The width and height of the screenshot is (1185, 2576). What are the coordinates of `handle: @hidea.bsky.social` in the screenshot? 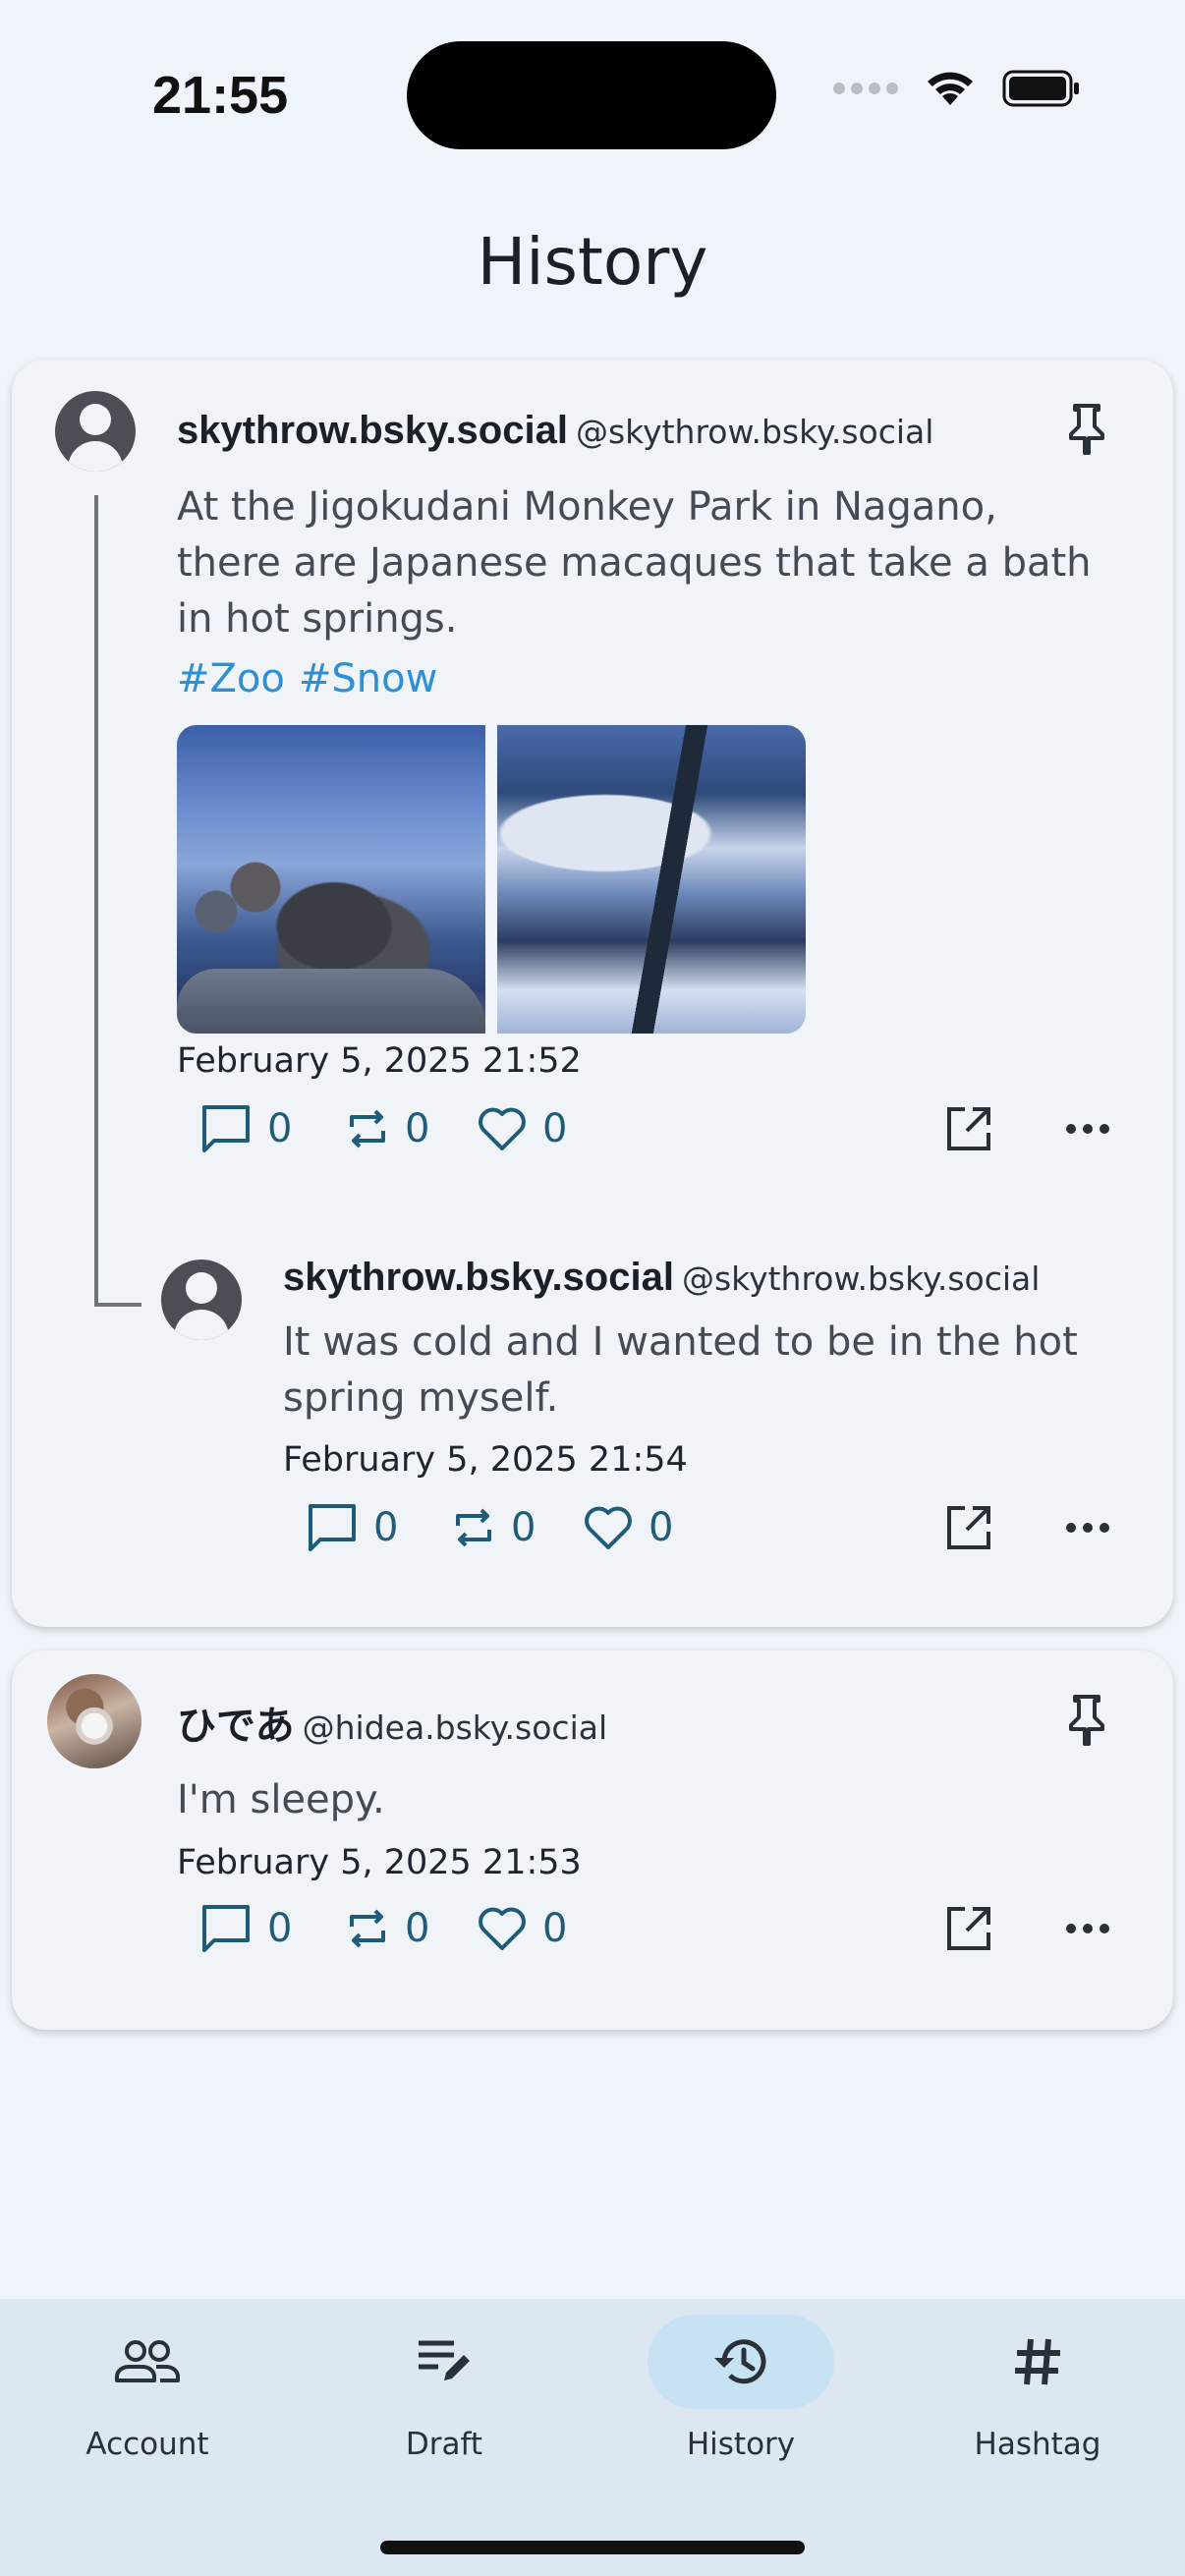 It's located at (456, 1727).